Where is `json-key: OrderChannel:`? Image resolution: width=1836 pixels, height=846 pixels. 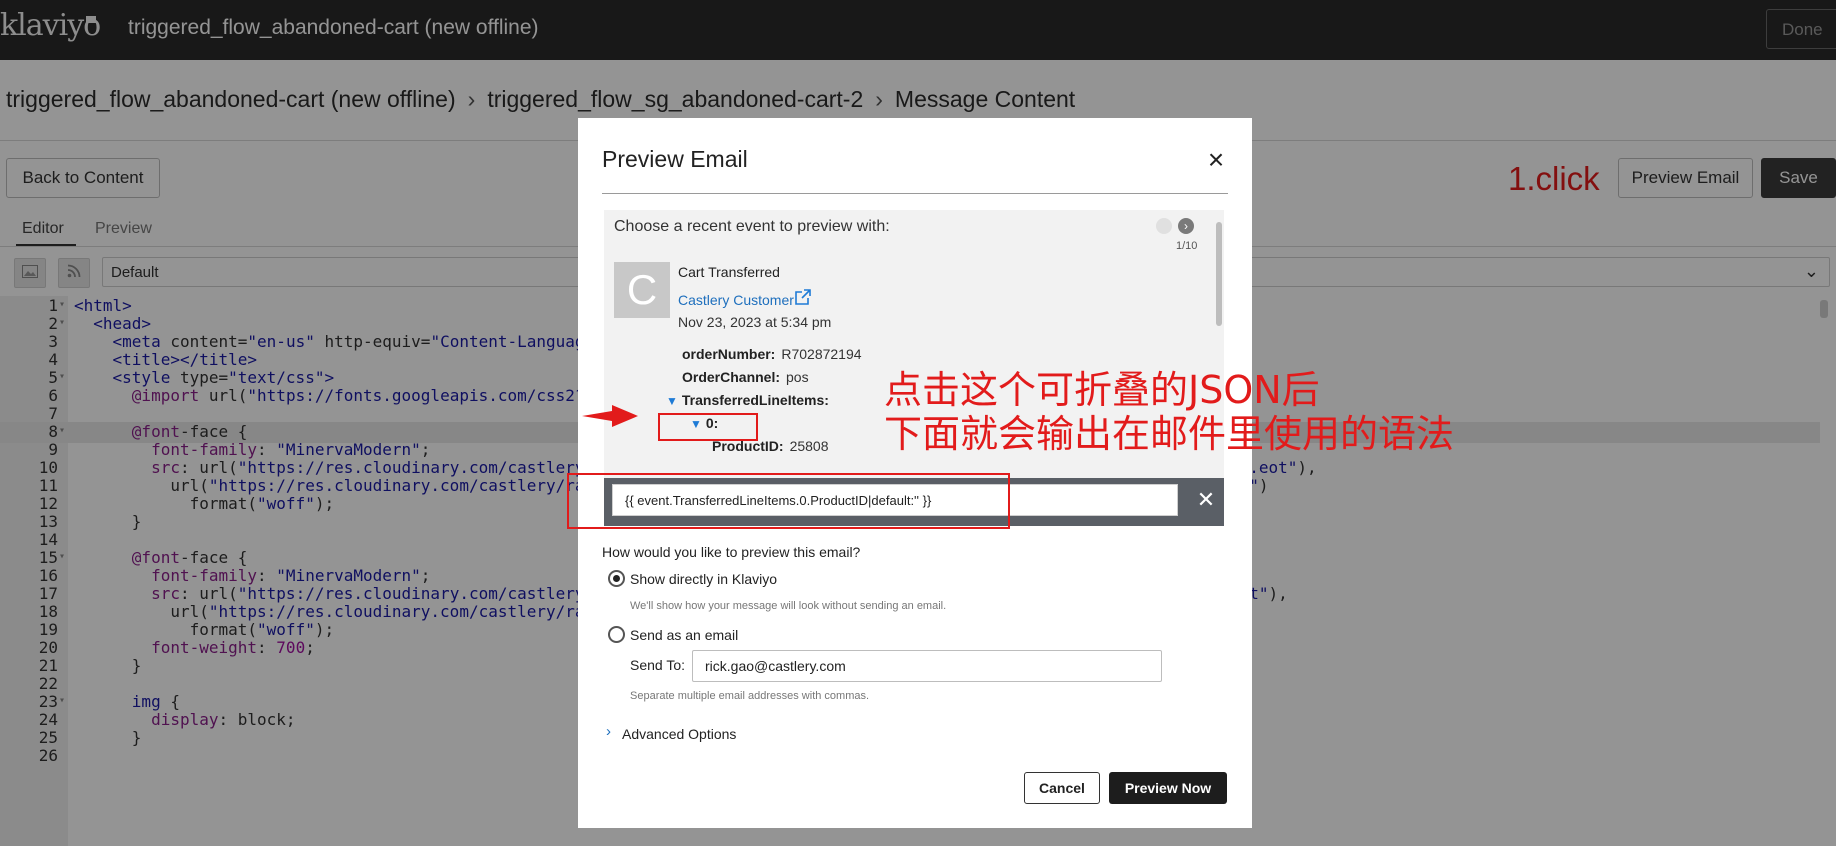 json-key: OrderChannel: is located at coordinates (731, 377).